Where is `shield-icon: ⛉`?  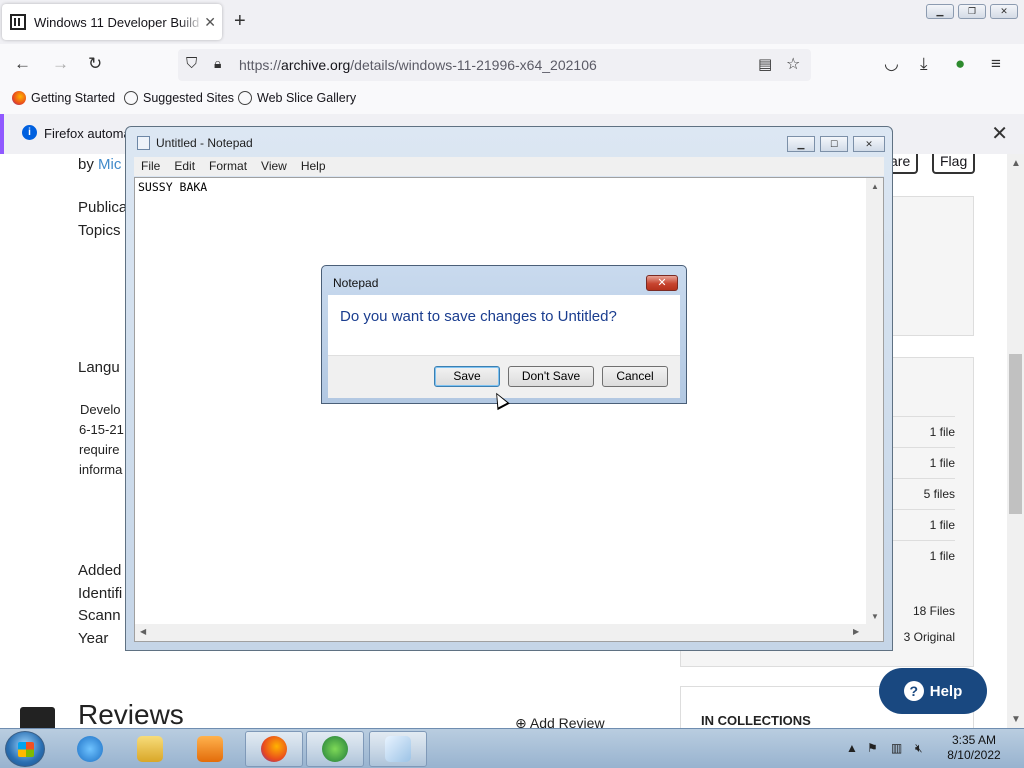
shield-icon: ⛉ is located at coordinates (191, 63).